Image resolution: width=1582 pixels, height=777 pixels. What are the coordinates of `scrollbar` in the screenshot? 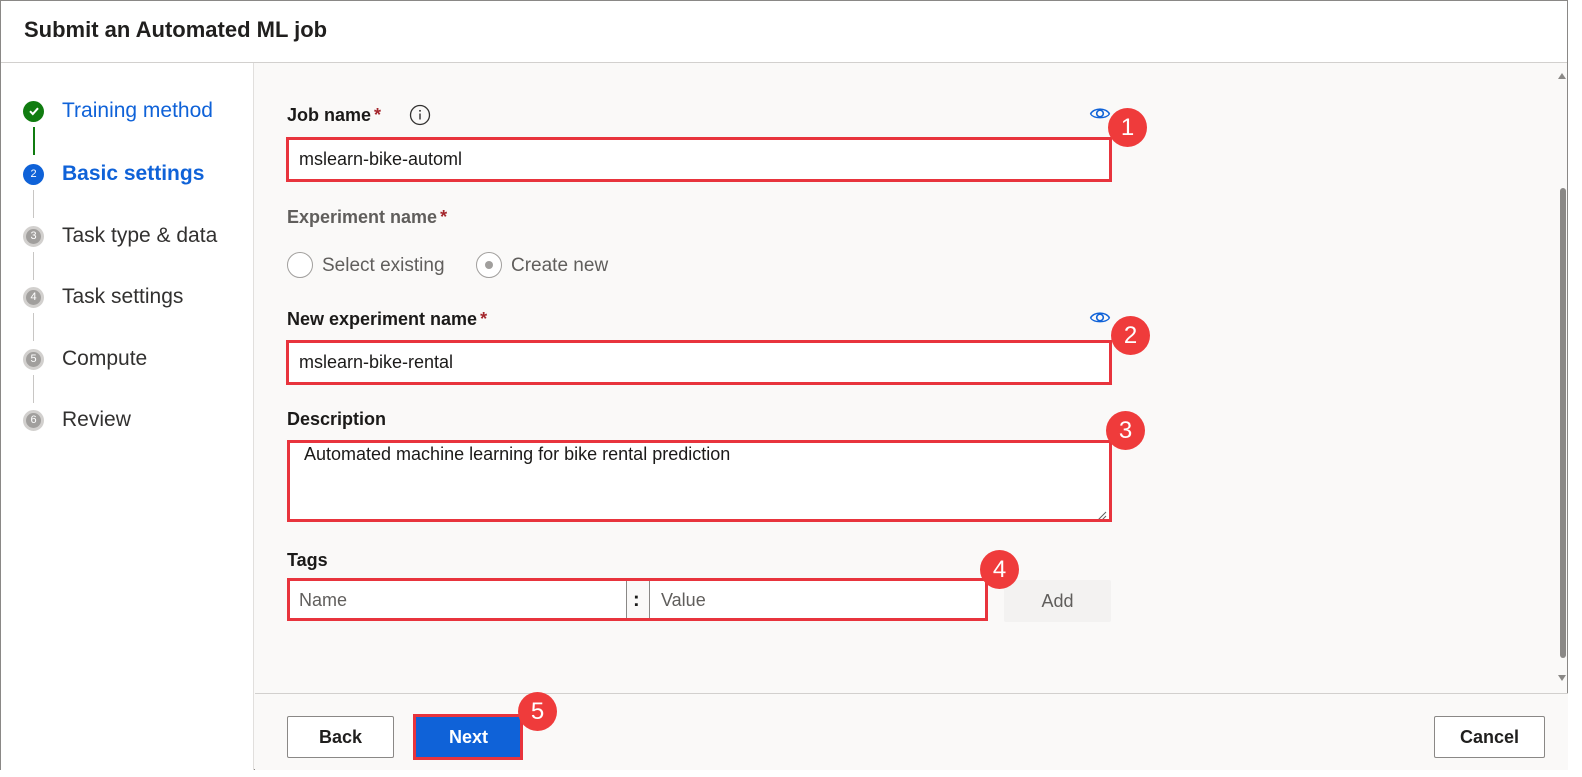 It's located at (1562, 378).